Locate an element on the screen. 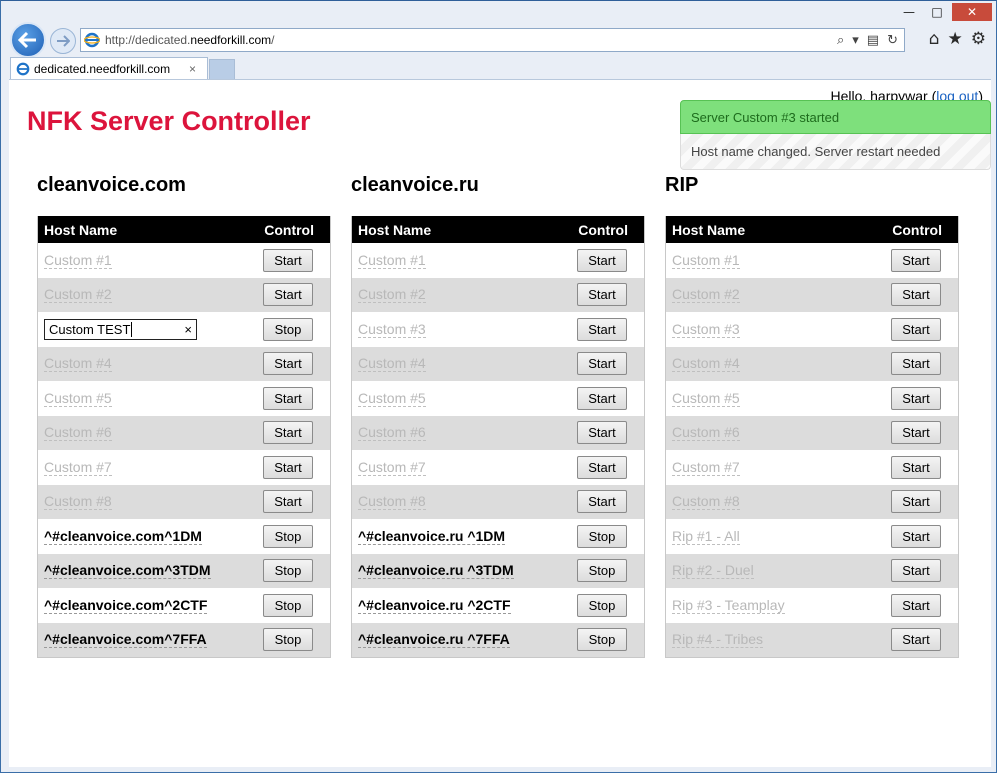 Image resolution: width=997 pixels, height=773 pixels. host-name-editable: ^#cleanvoice.ru ^2CTF is located at coordinates (434, 605).